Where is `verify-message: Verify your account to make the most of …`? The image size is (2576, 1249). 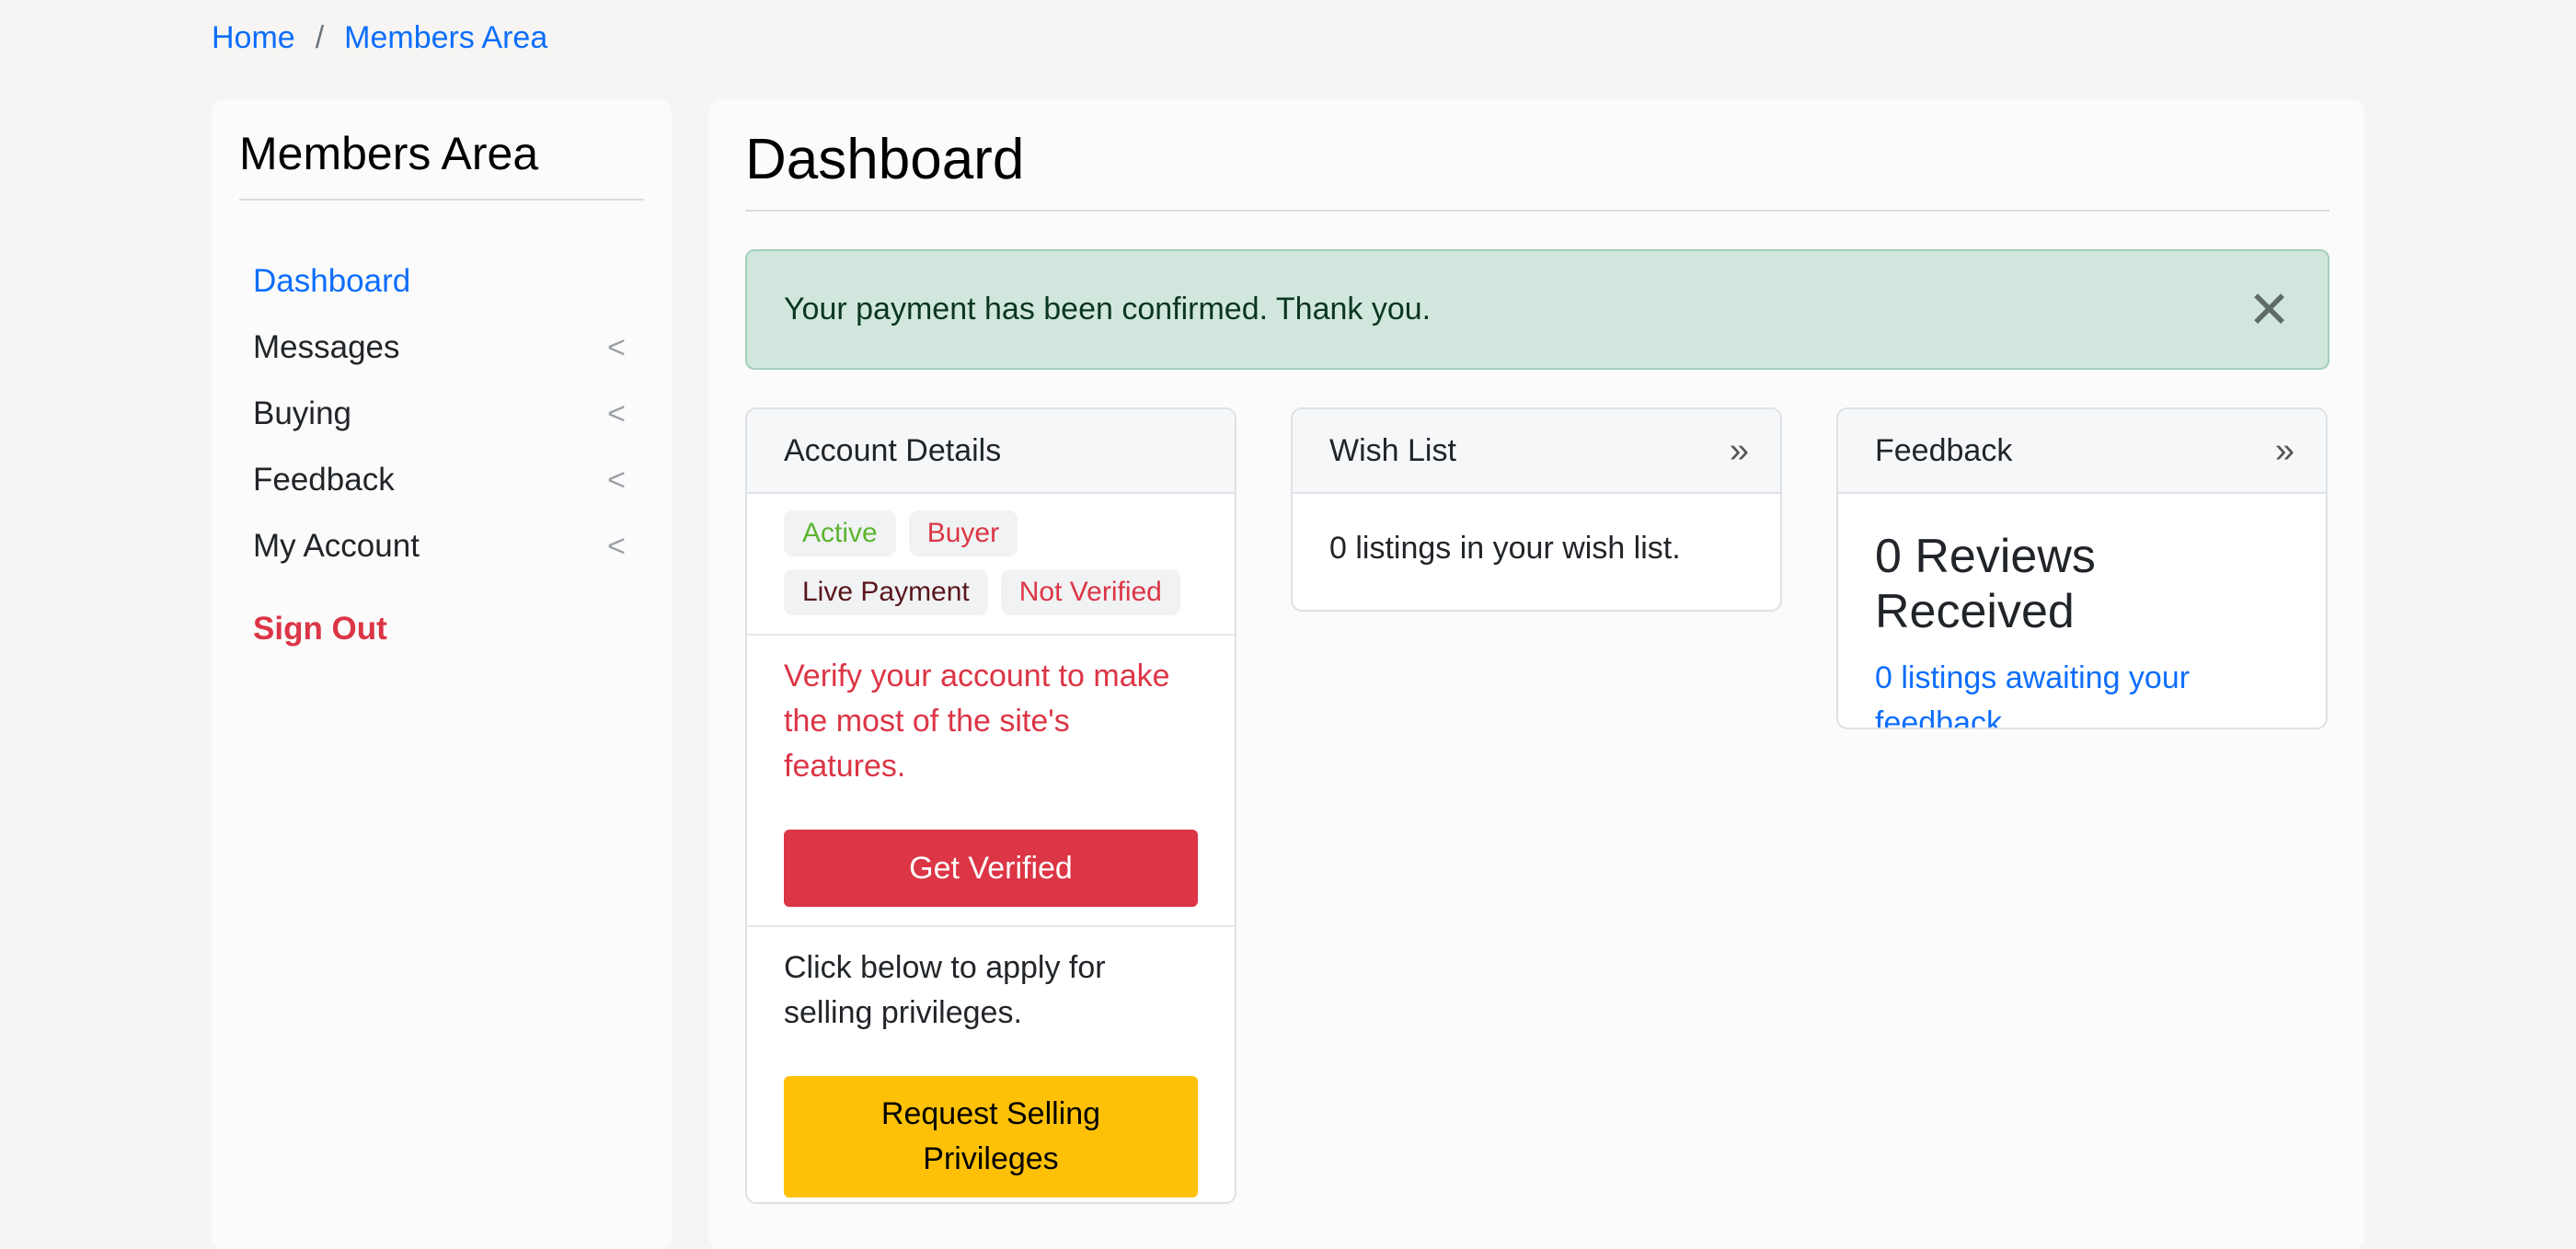 verify-message: Verify your account to make the most of … is located at coordinates (977, 721).